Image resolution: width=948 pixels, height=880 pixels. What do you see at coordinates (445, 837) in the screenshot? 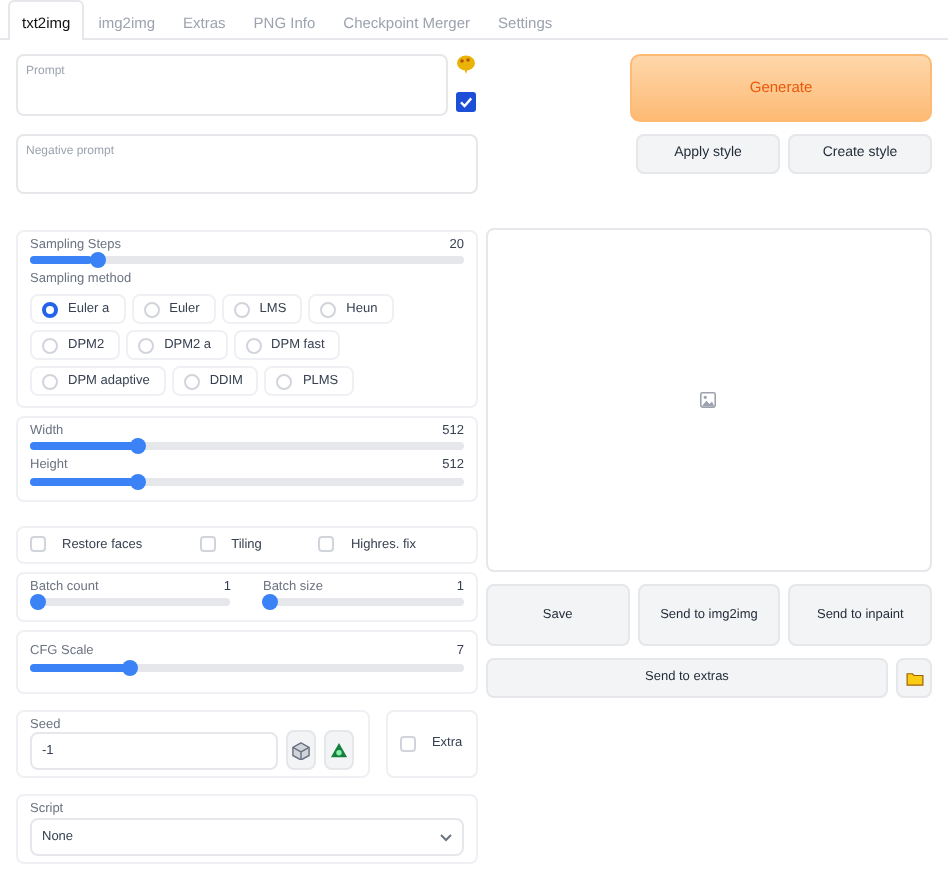
I see `chevron-icon` at bounding box center [445, 837].